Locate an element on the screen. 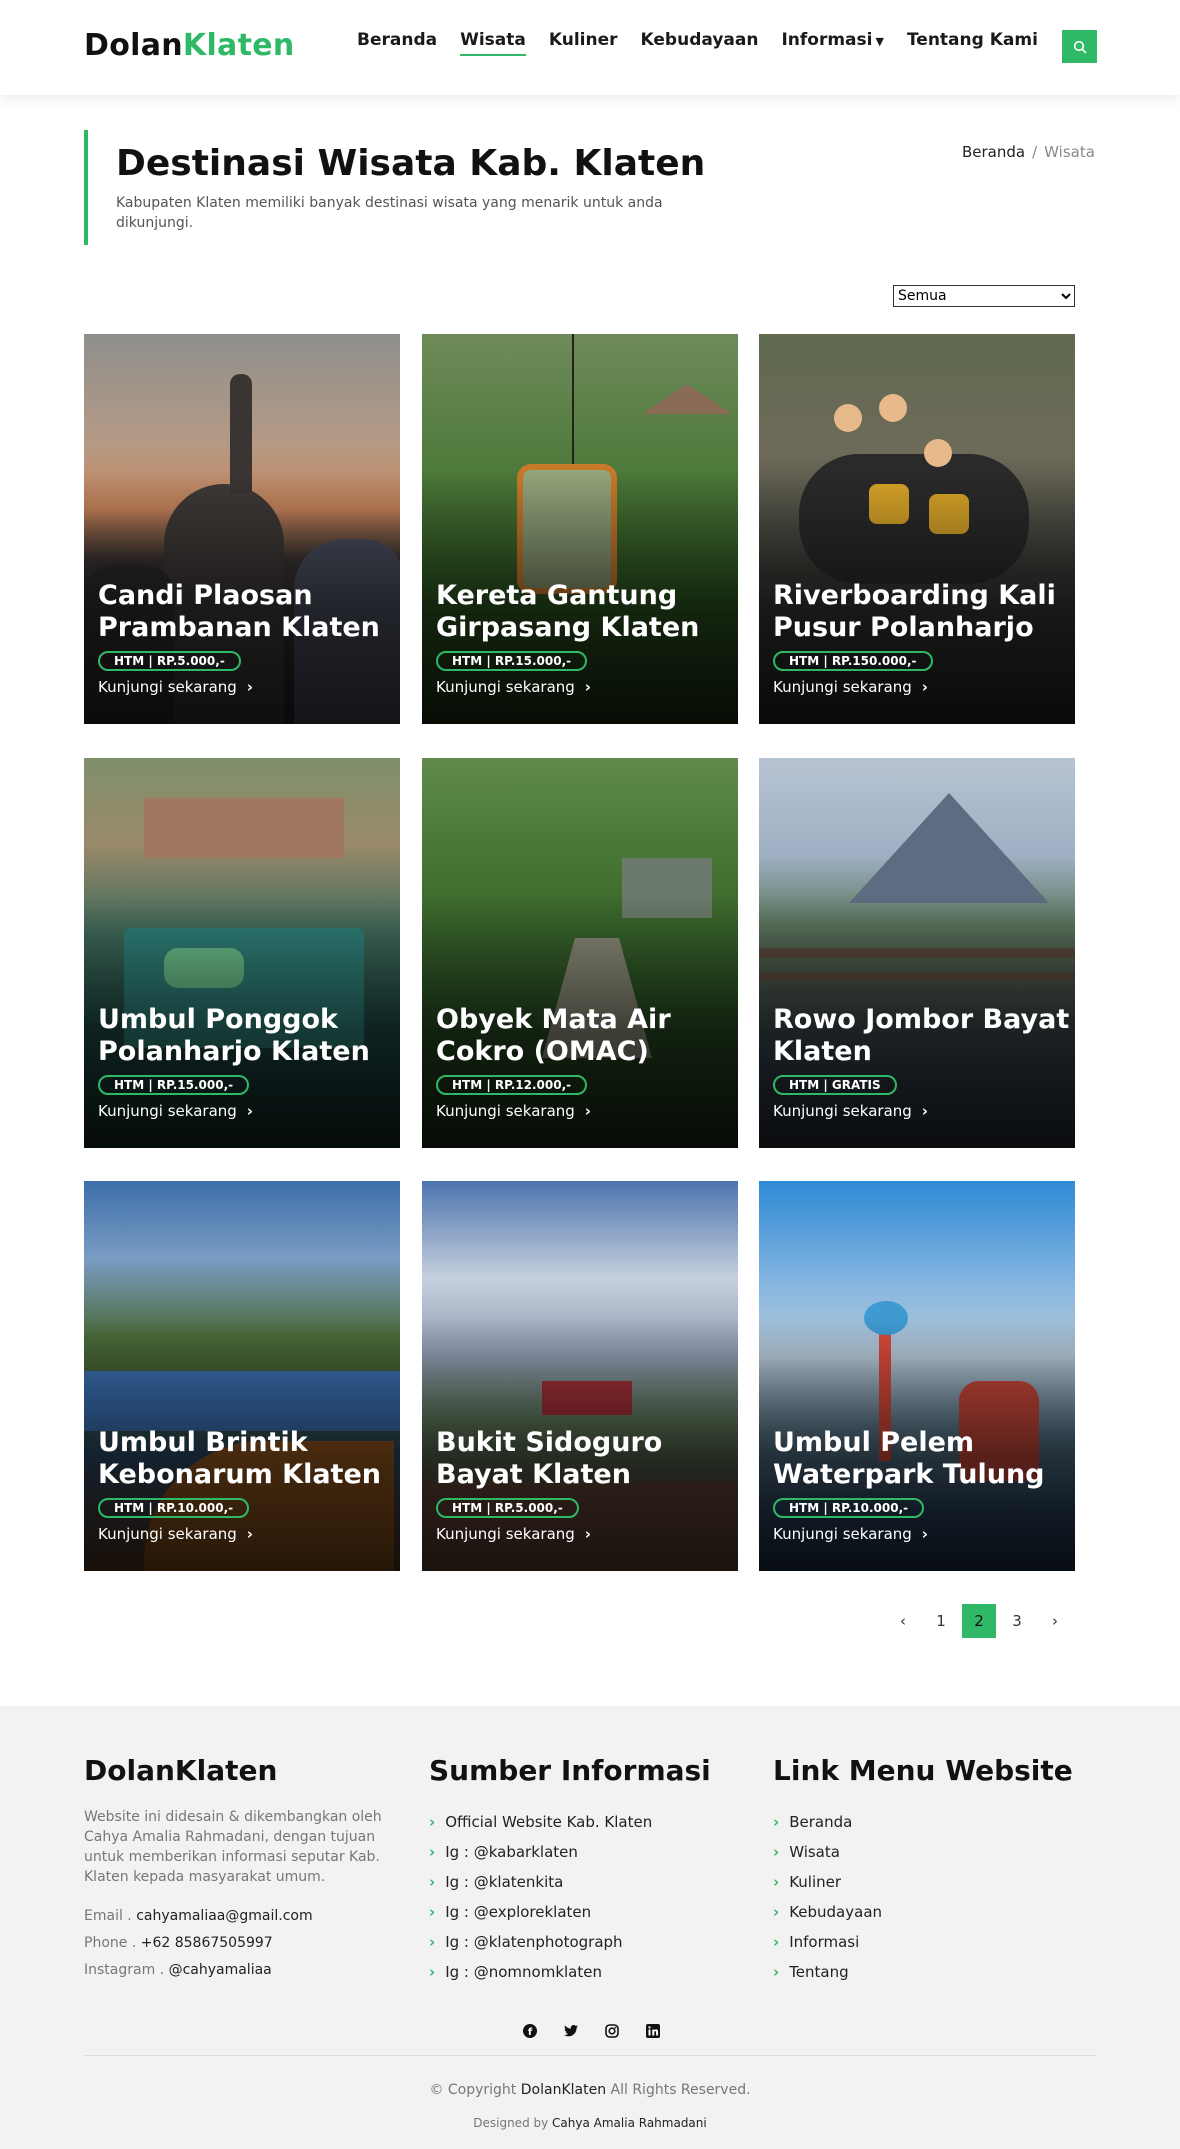  logo-part-2: Klaten is located at coordinates (238, 45).